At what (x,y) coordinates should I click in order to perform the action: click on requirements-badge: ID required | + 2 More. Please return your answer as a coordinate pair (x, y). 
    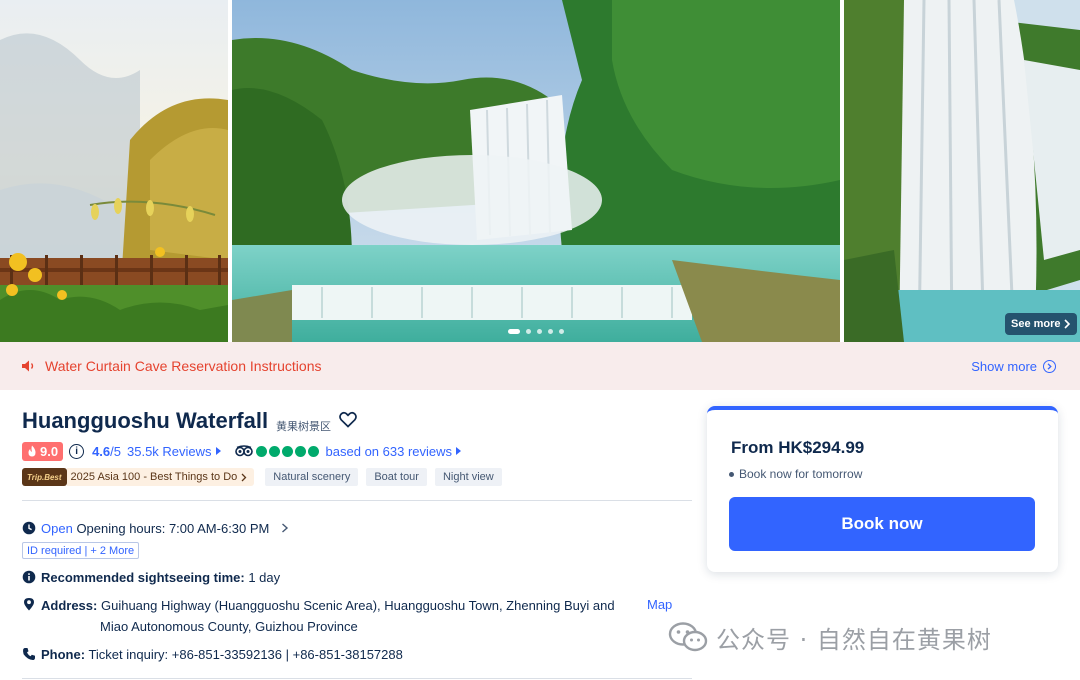
    Looking at the image, I should click on (81, 550).